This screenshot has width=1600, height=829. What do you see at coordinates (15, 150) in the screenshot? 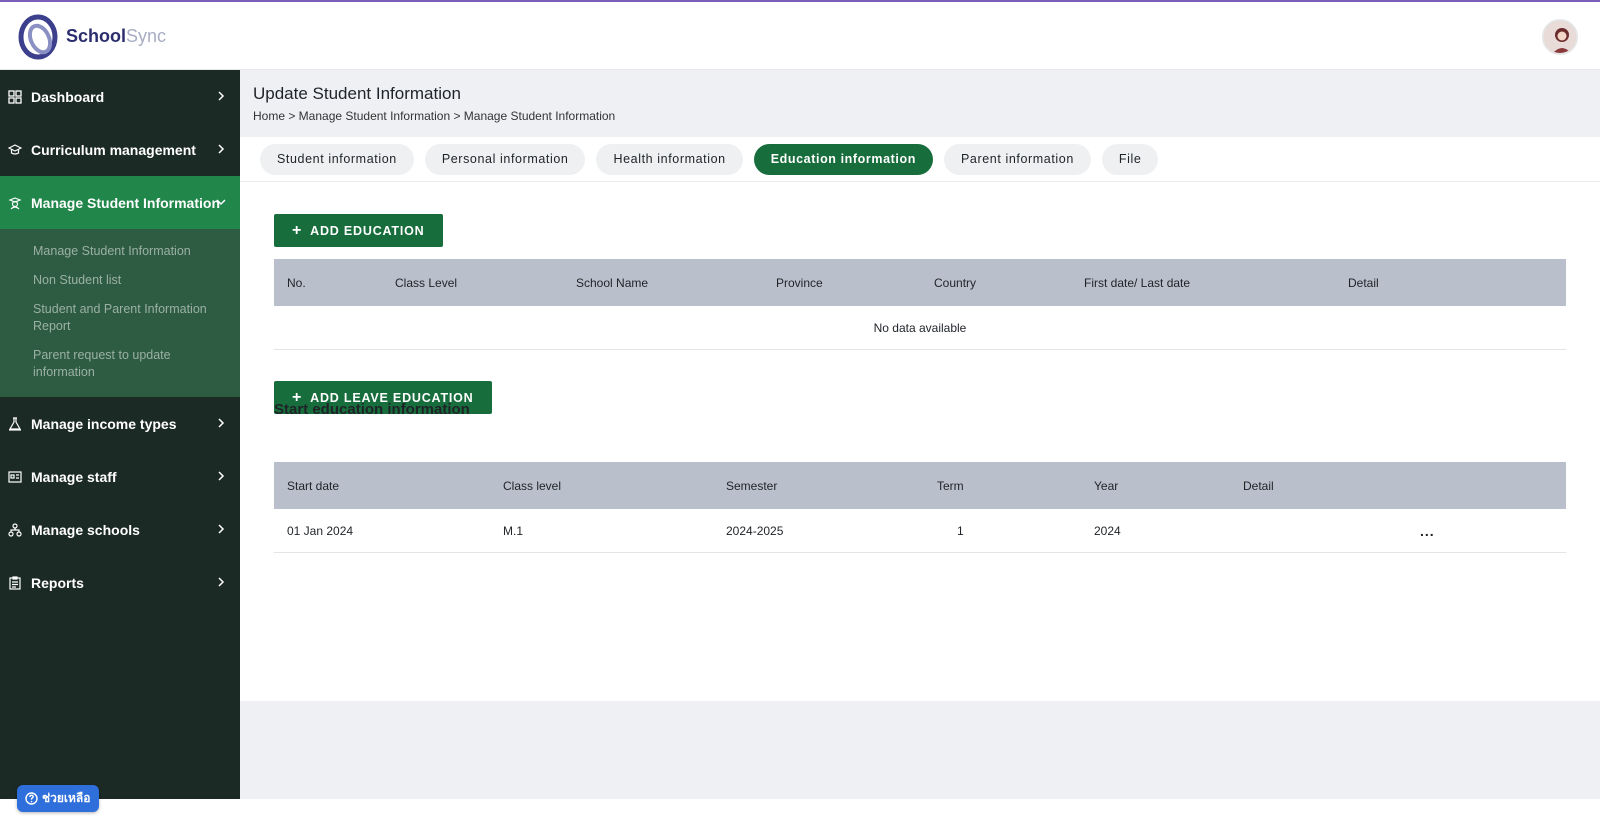
I see `graduation-cap-icon` at bounding box center [15, 150].